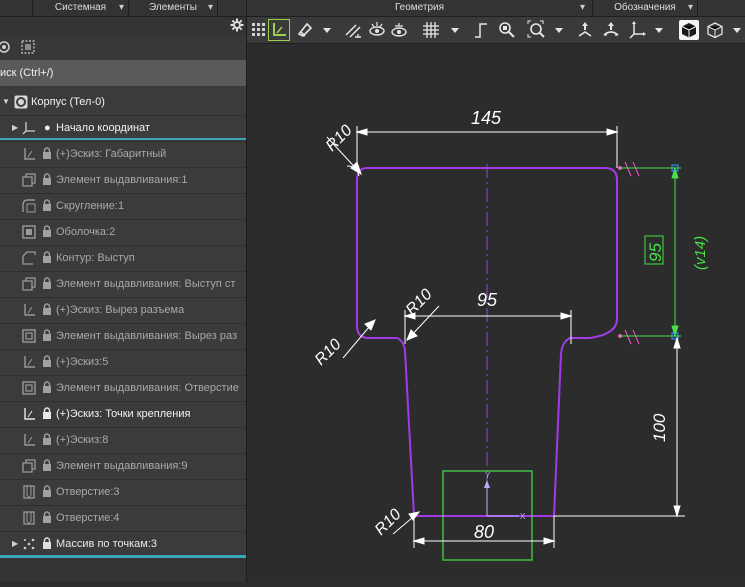 This screenshot has height=587, width=745. What do you see at coordinates (7, 47) in the screenshot?
I see `filter-object-icon` at bounding box center [7, 47].